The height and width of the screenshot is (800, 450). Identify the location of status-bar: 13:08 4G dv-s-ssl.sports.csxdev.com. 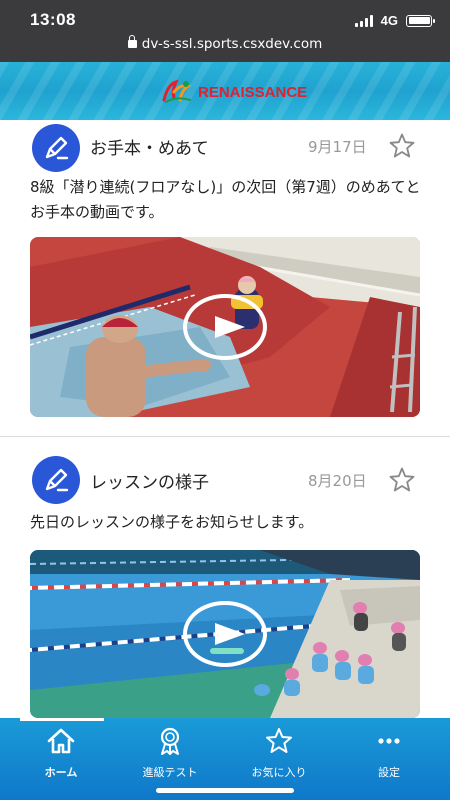
(225, 31).